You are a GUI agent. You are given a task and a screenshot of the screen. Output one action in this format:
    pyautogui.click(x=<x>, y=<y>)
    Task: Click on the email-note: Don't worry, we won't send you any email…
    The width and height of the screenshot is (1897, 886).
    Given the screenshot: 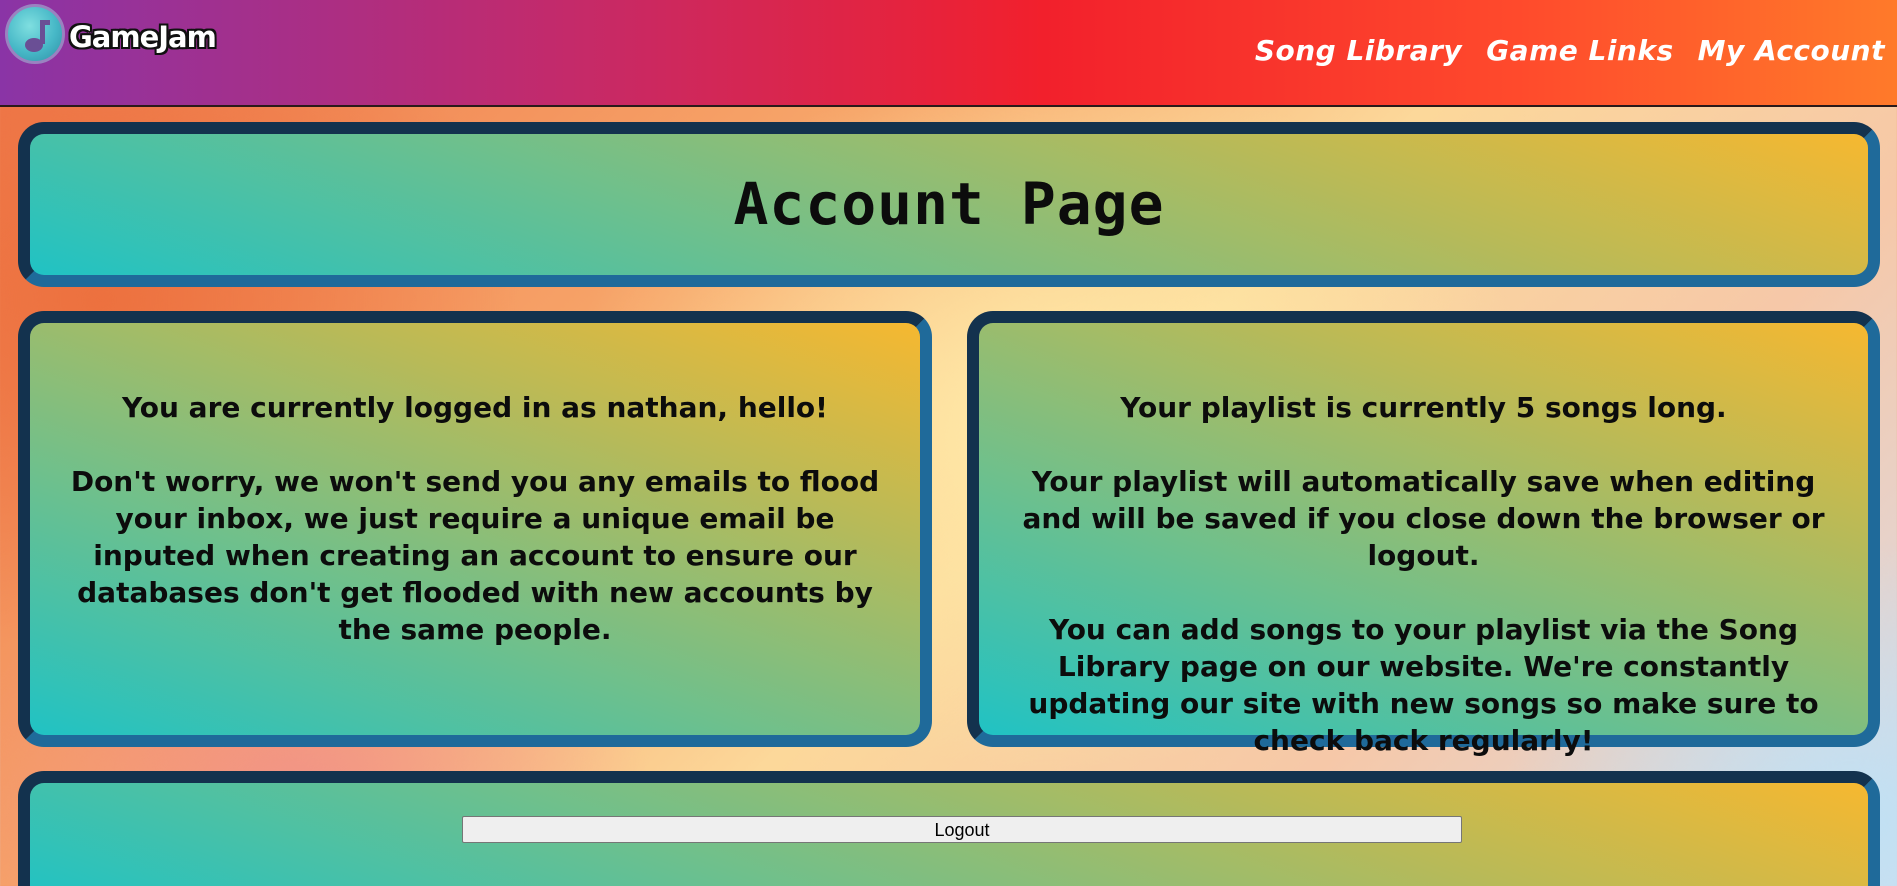 What is the action you would take?
    pyautogui.click(x=475, y=555)
    